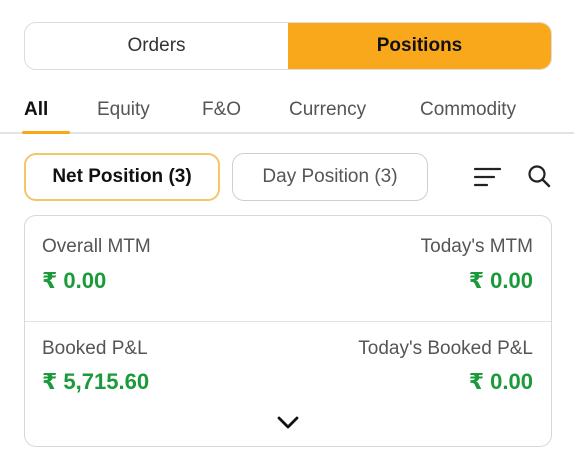  What do you see at coordinates (419, 46) in the screenshot?
I see `positions-tab-button: Positions` at bounding box center [419, 46].